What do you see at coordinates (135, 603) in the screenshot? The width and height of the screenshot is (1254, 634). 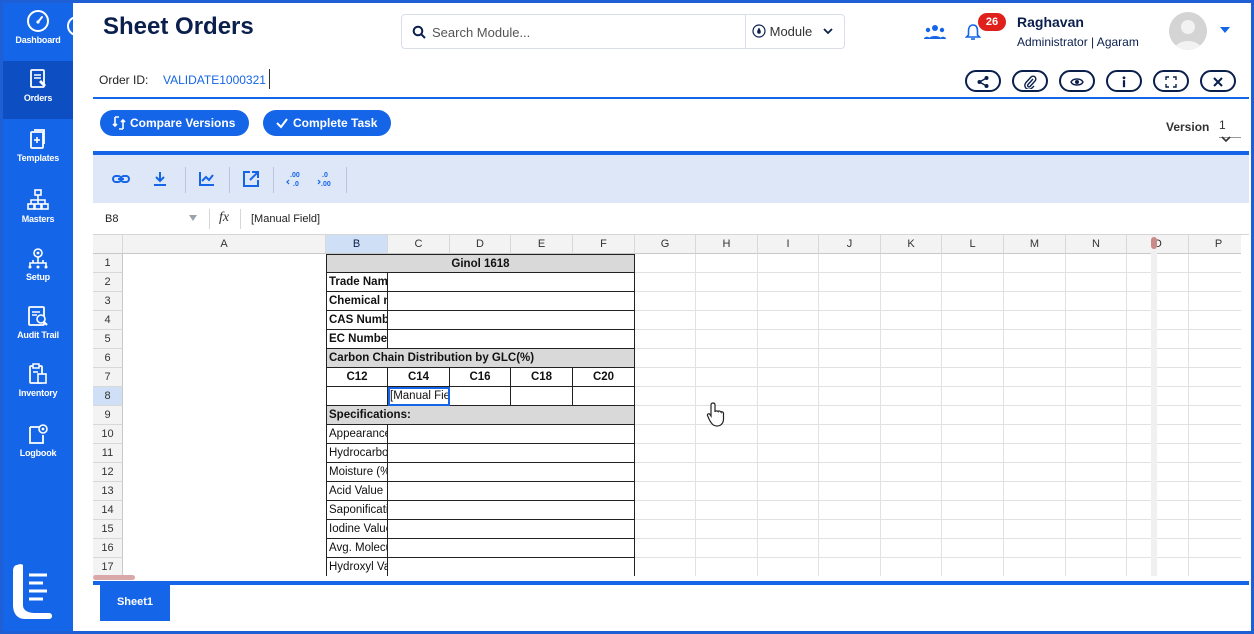 I see `sheet-tab: Sheet1` at bounding box center [135, 603].